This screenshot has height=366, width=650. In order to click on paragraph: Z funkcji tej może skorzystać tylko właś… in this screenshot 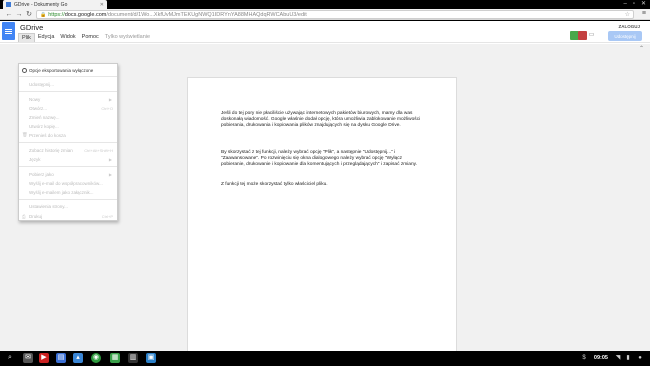, I will do `click(274, 184)`.